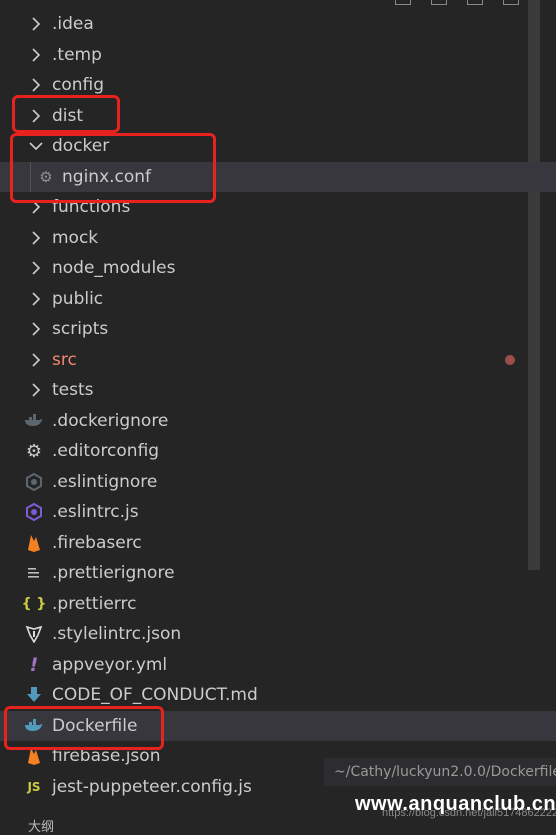 Image resolution: width=556 pixels, height=835 pixels. Describe the element at coordinates (34, 634) in the screenshot. I see `stylelint-icon` at that location.